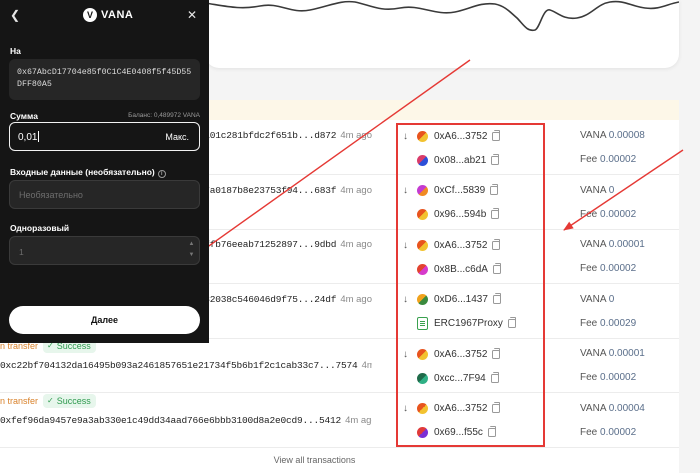  What do you see at coordinates (24, 116) in the screenshot?
I see `amount-label: Сумма` at bounding box center [24, 116].